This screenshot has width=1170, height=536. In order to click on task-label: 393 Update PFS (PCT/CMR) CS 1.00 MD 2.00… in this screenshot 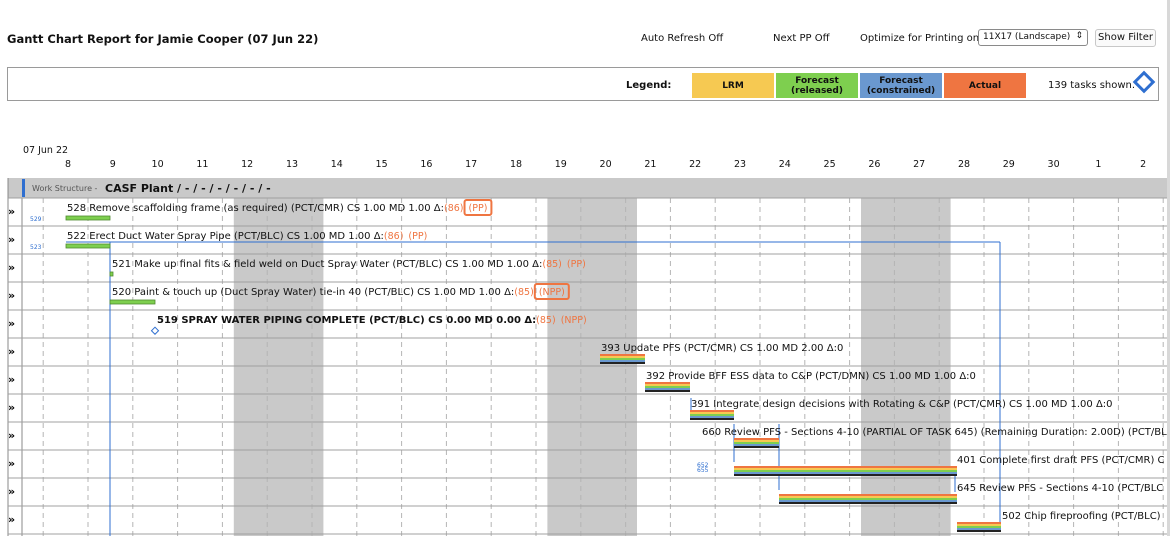, I will do `click(722, 348)`.